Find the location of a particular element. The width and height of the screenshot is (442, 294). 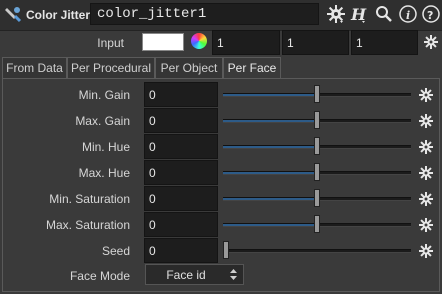

node-icon is located at coordinates (13, 15).